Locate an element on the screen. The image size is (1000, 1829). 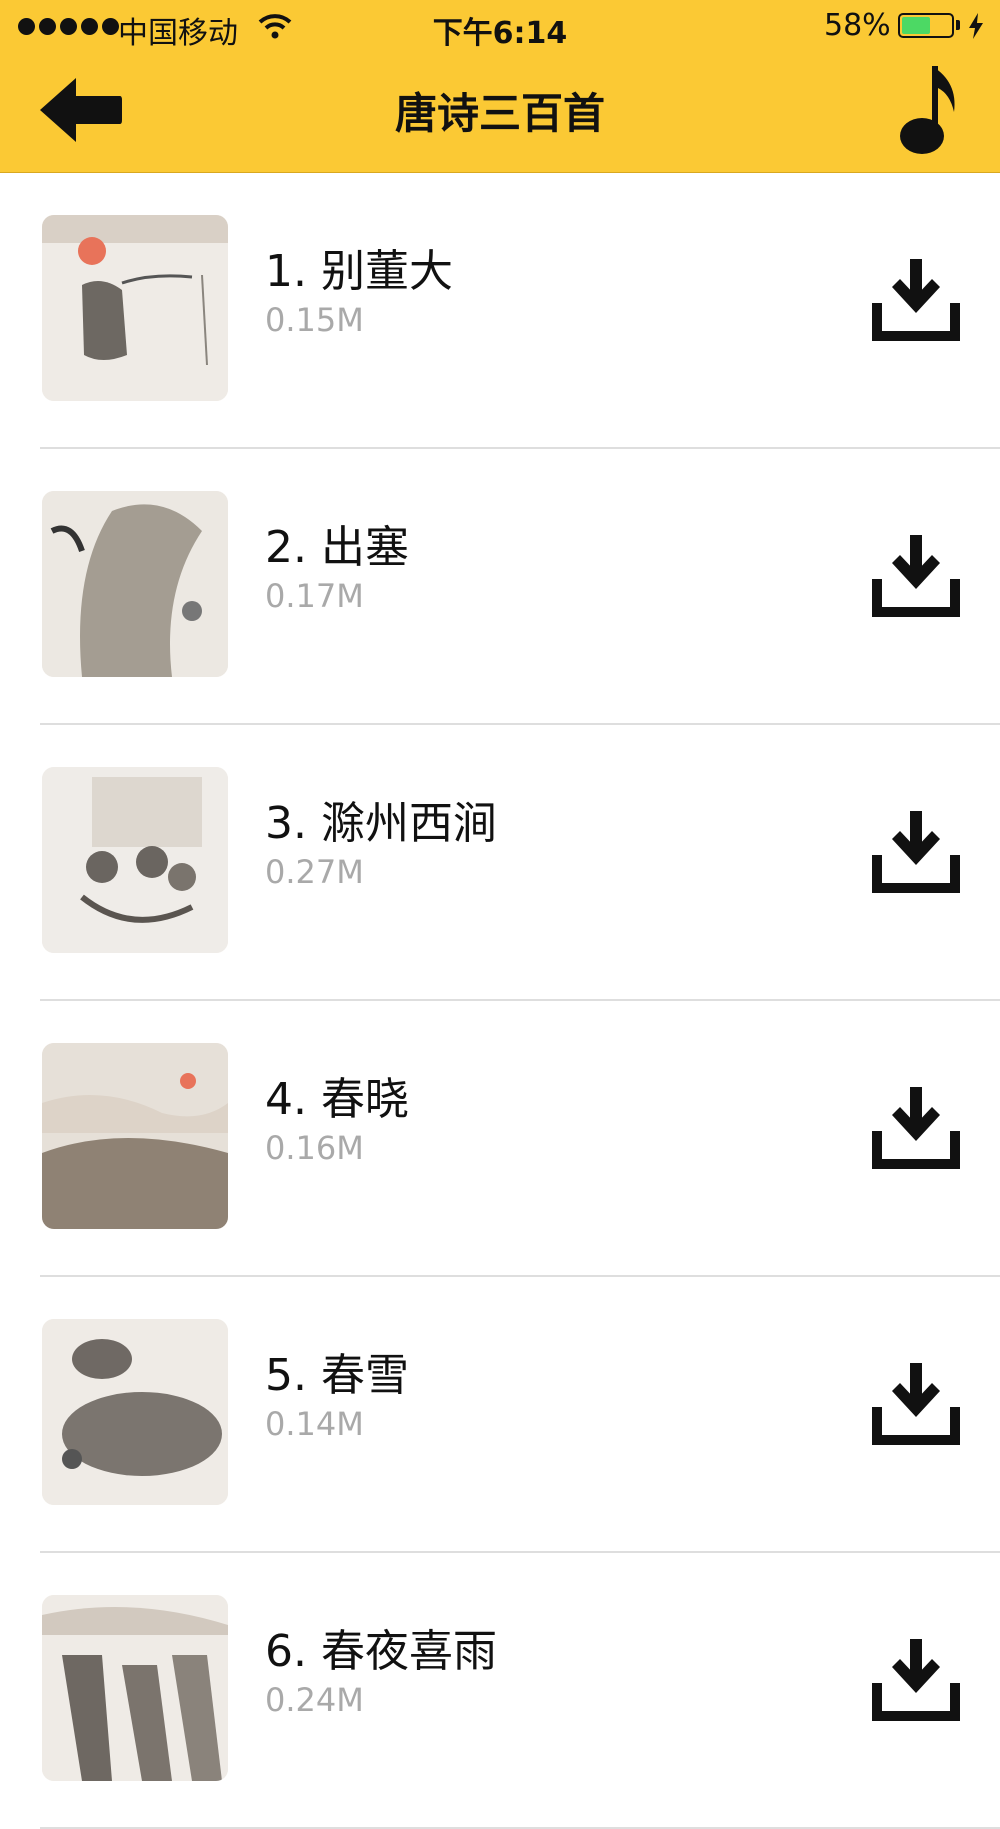
poem-title: 1. 别董大 is located at coordinates (359, 271).